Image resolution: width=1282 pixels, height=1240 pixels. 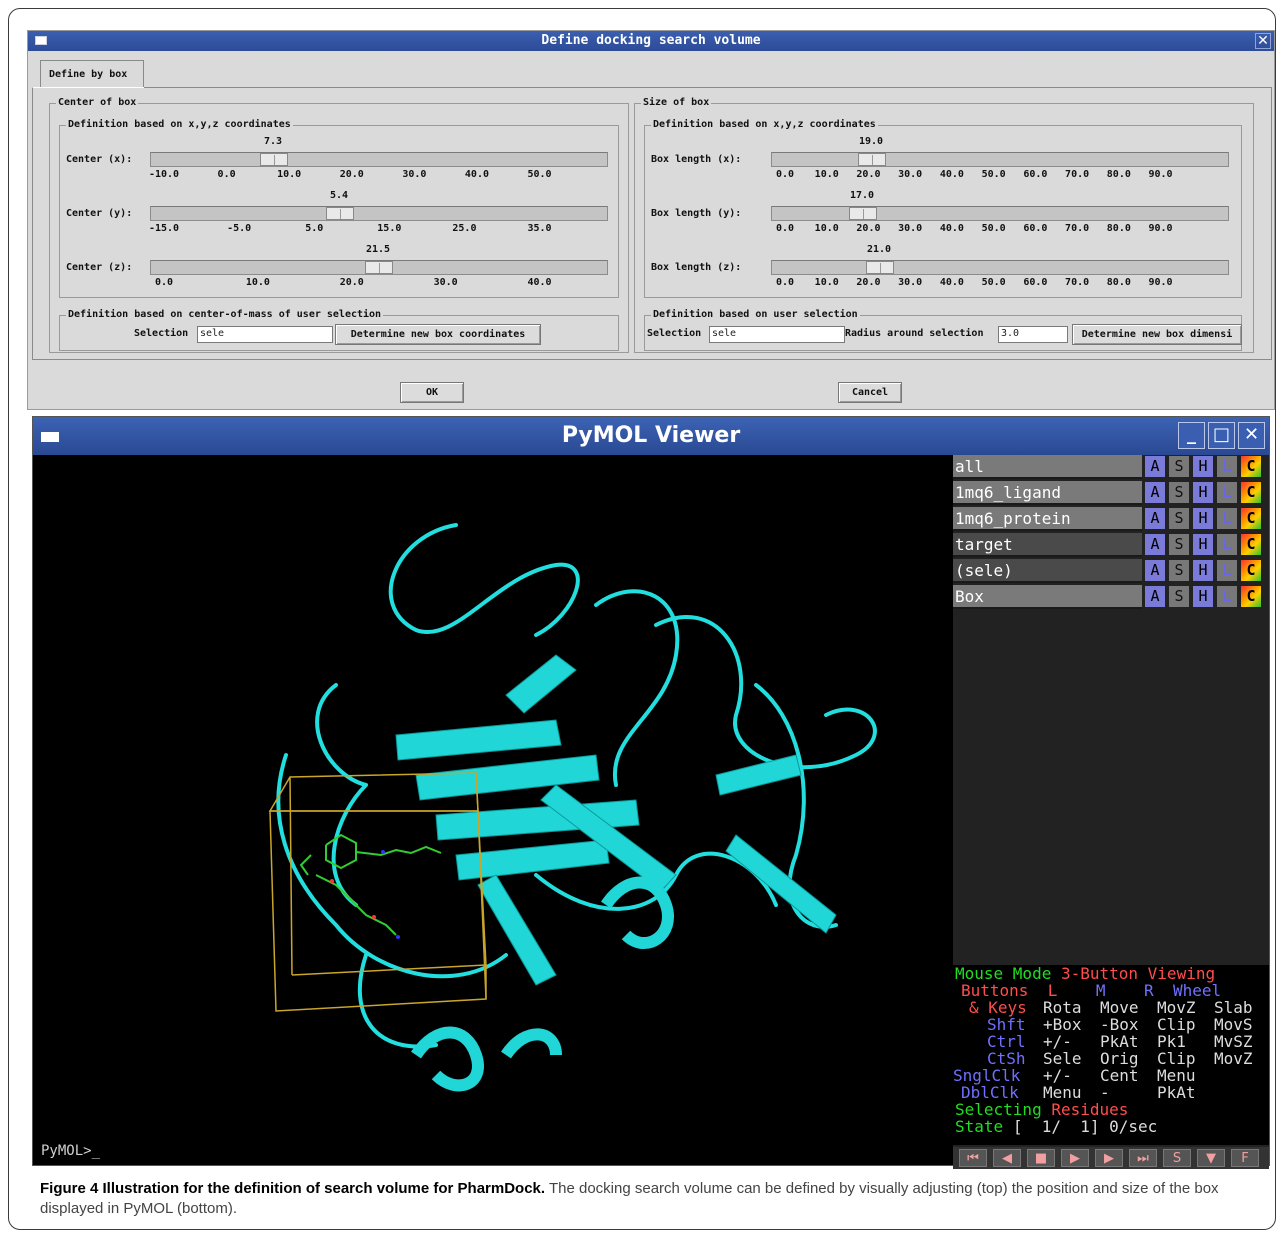 What do you see at coordinates (1157, 334) in the screenshot?
I see `determine-box-dimensions-button: Determine new box dimensi` at bounding box center [1157, 334].